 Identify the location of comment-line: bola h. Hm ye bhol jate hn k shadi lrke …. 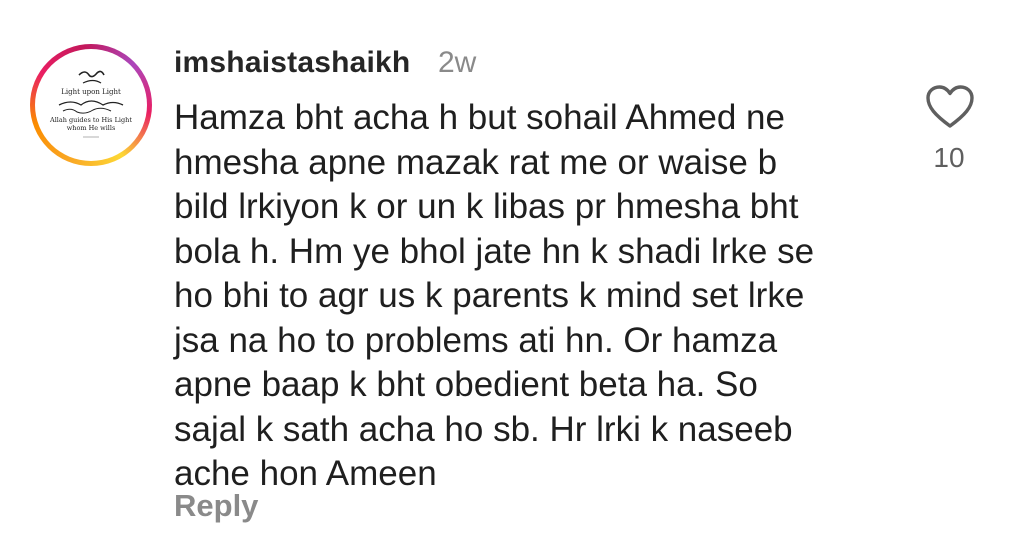
(494, 251).